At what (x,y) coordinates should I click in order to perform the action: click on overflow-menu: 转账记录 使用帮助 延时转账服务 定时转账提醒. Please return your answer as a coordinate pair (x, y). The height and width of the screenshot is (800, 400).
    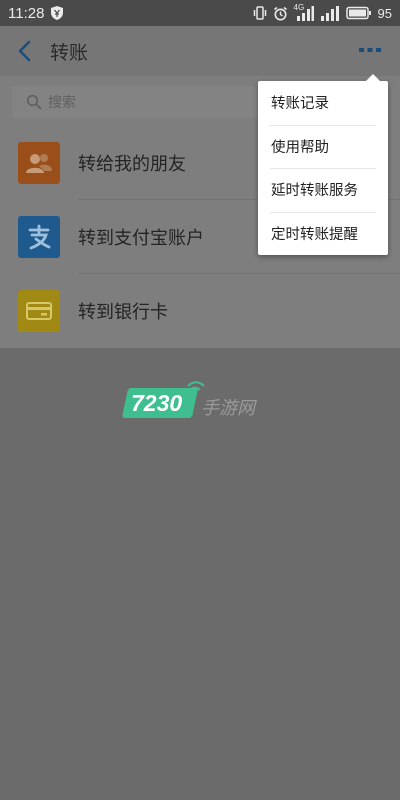
    Looking at the image, I should click on (323, 165).